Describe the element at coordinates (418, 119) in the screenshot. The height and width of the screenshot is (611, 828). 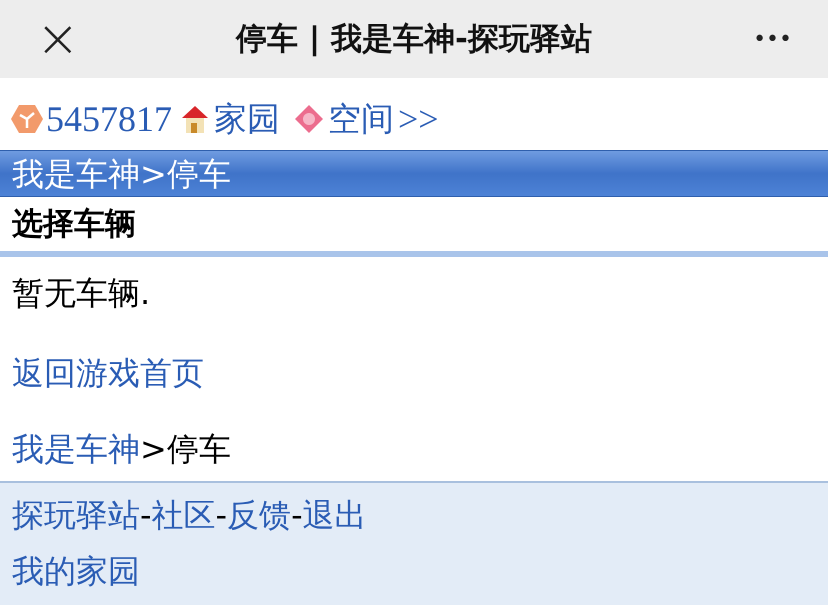
I see `more-link: >>` at that location.